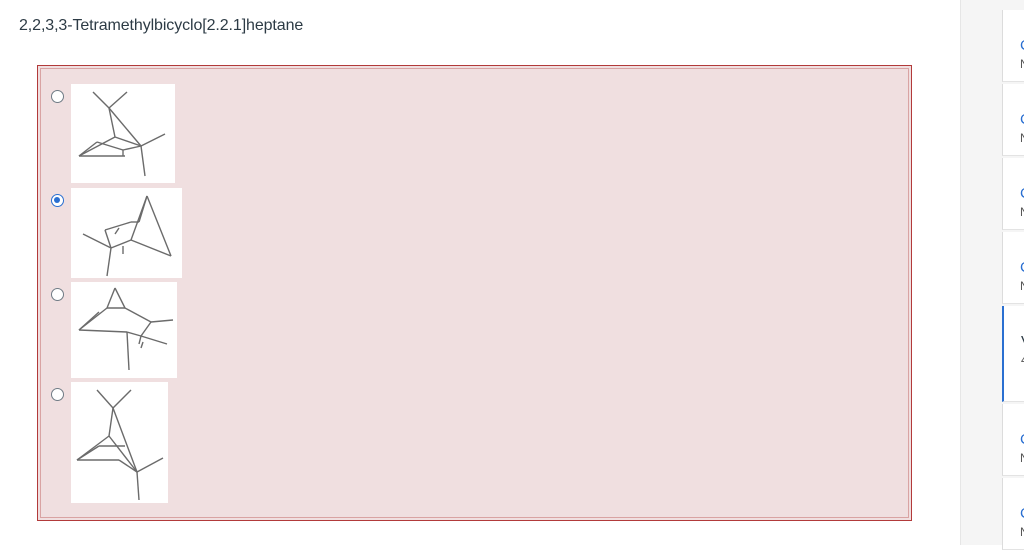 Image resolution: width=1024 pixels, height=550 pixels. What do you see at coordinates (161, 25) in the screenshot?
I see `question-text: 2,2,3,3-Tetramethylbicyclo[2.2.1]heptane` at bounding box center [161, 25].